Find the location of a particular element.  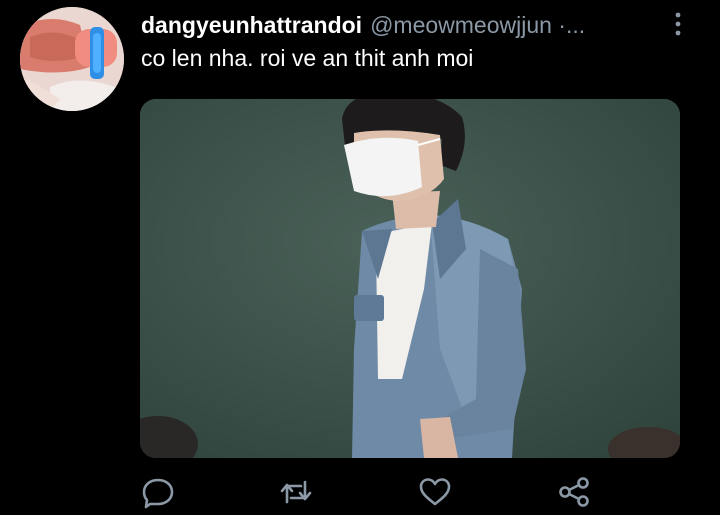

reply-icon is located at coordinates (158, 493).